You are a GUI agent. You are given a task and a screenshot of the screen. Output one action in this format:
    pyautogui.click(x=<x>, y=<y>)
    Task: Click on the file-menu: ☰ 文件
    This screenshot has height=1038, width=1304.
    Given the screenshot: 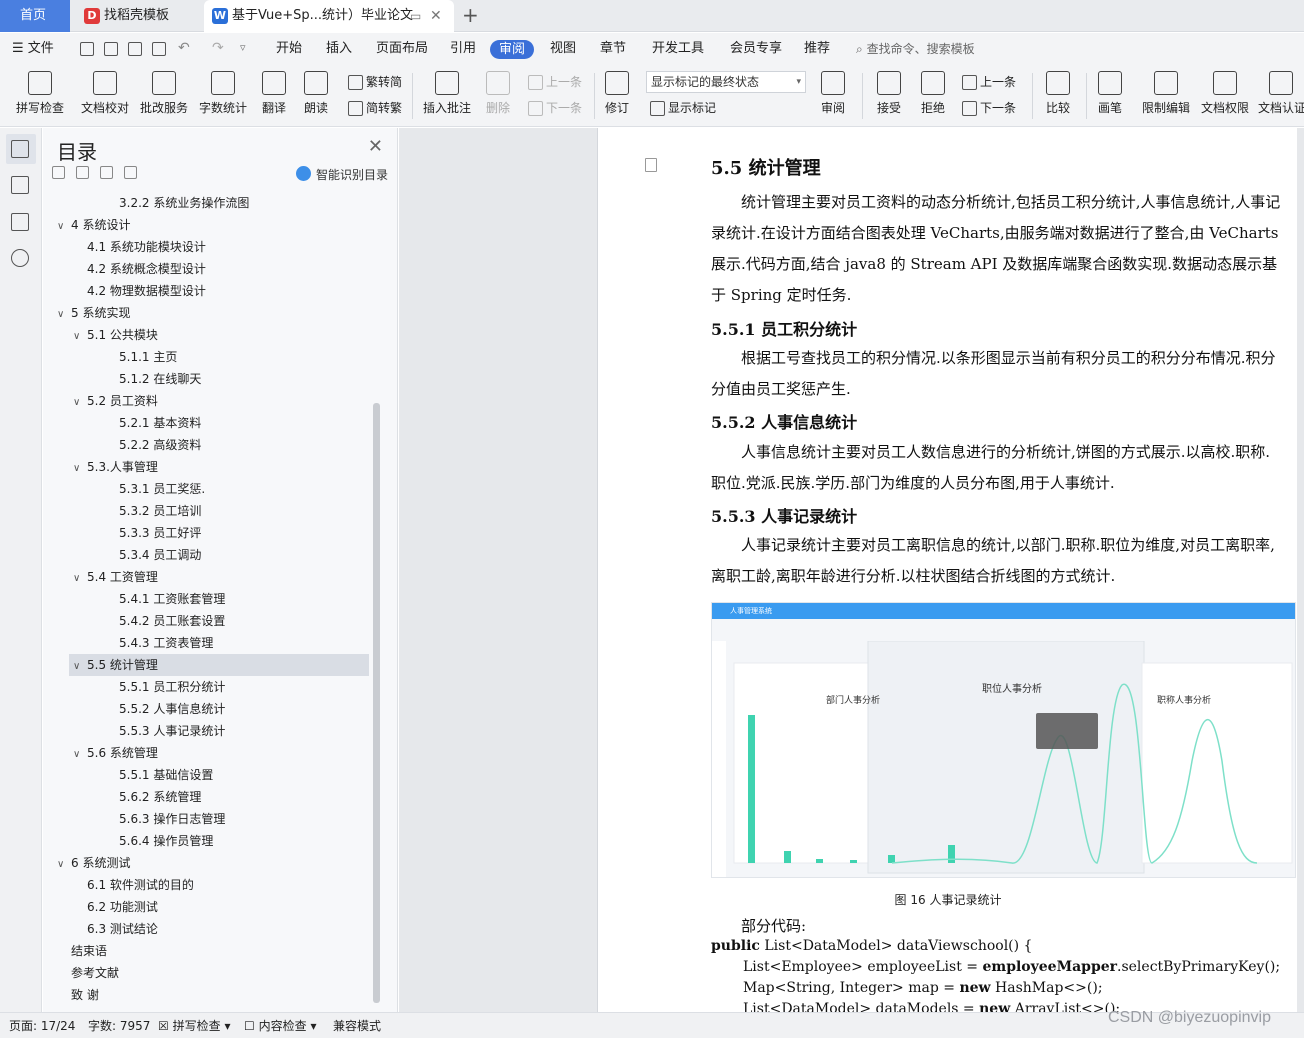 What is the action you would take?
    pyautogui.click(x=33, y=49)
    